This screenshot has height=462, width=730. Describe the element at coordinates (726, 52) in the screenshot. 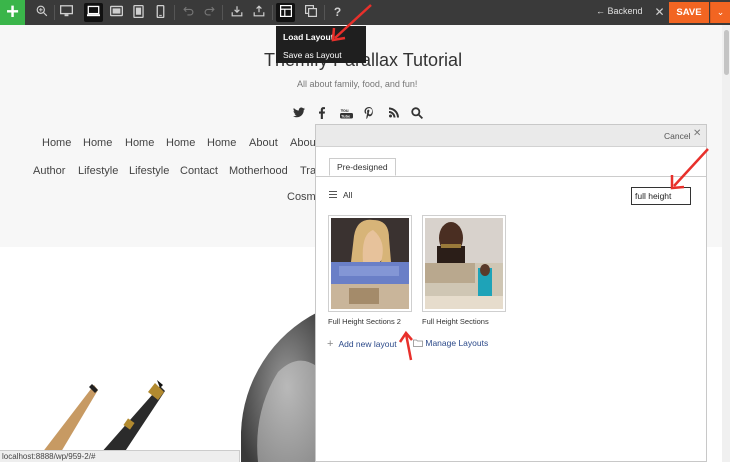

I see `page-scrollbar-thumb` at that location.